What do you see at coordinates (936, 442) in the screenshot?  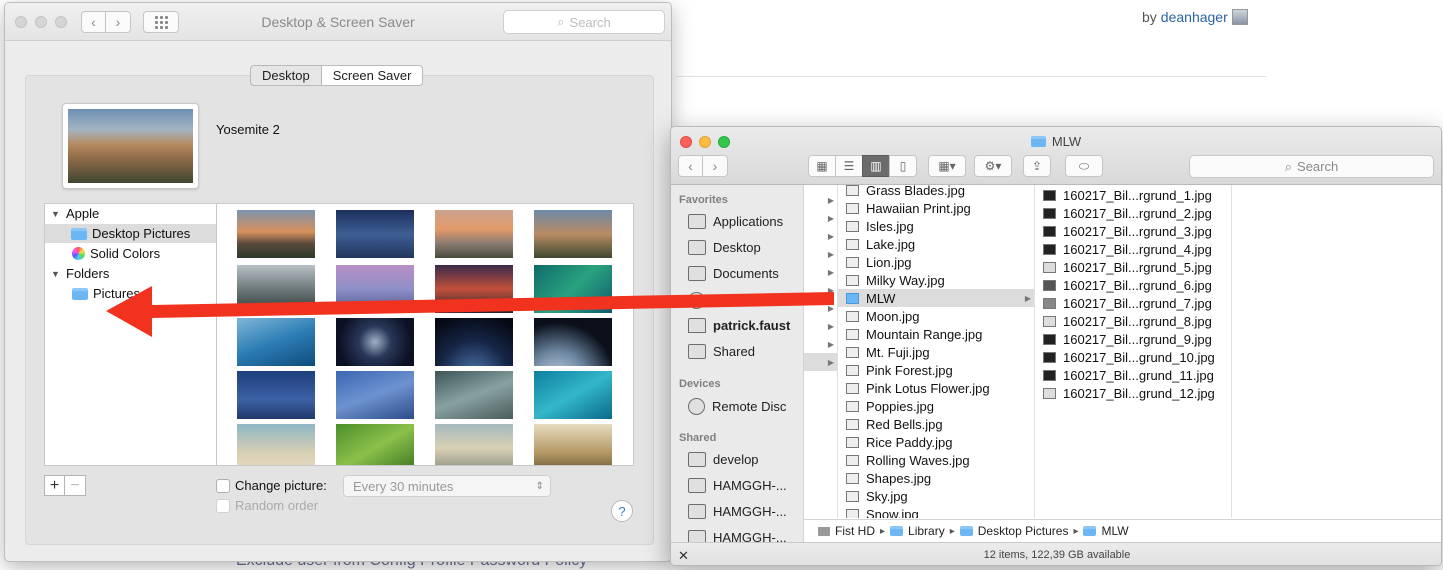 I see `list-item: Rice Paddy.jpg` at bounding box center [936, 442].